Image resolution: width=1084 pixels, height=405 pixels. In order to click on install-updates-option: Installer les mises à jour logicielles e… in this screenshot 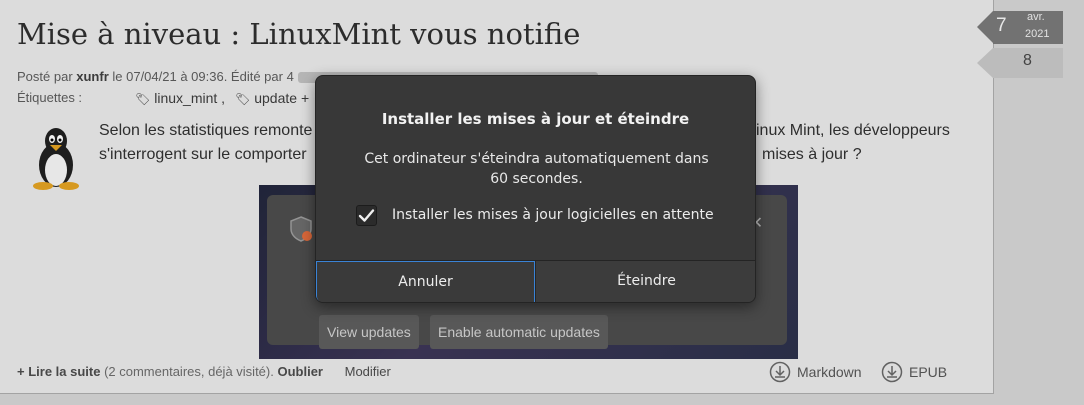, I will do `click(535, 215)`.